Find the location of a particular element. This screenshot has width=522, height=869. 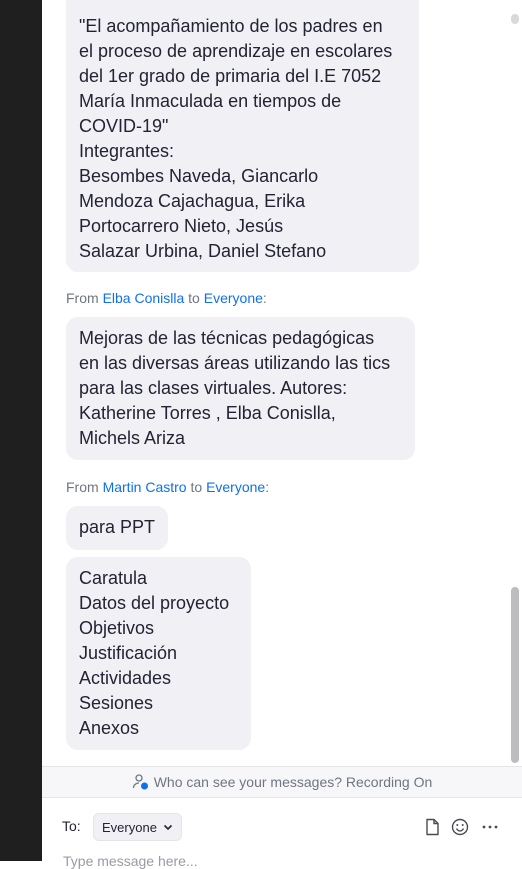

people-lock-icon is located at coordinates (140, 782).